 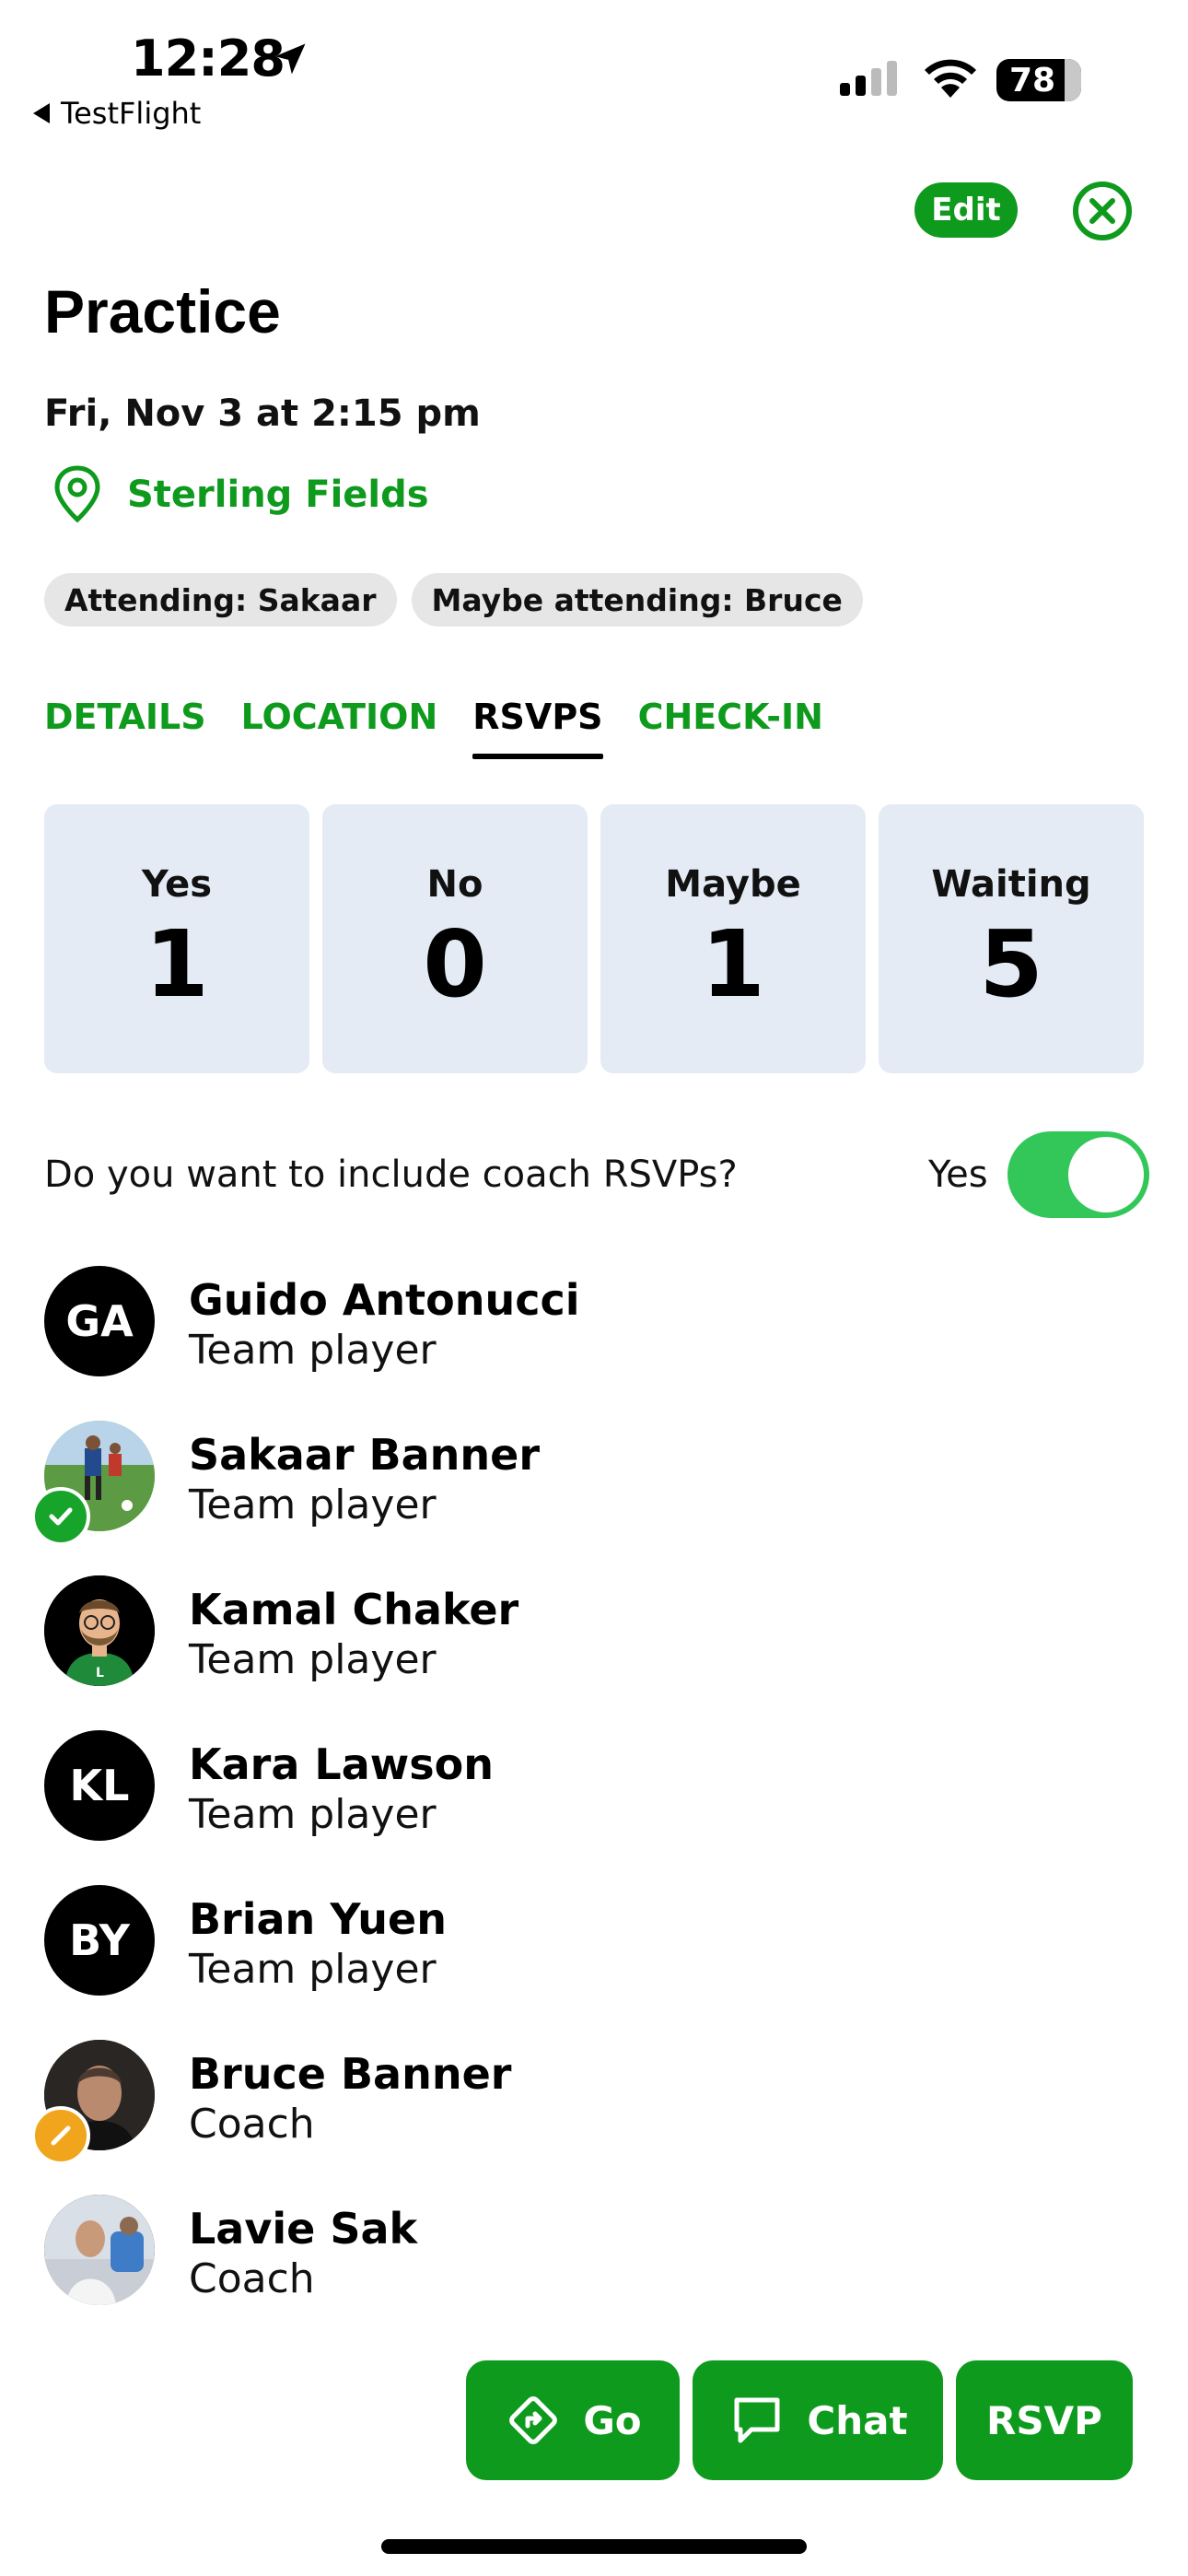 I want to click on wifi-icon, so click(x=951, y=78).